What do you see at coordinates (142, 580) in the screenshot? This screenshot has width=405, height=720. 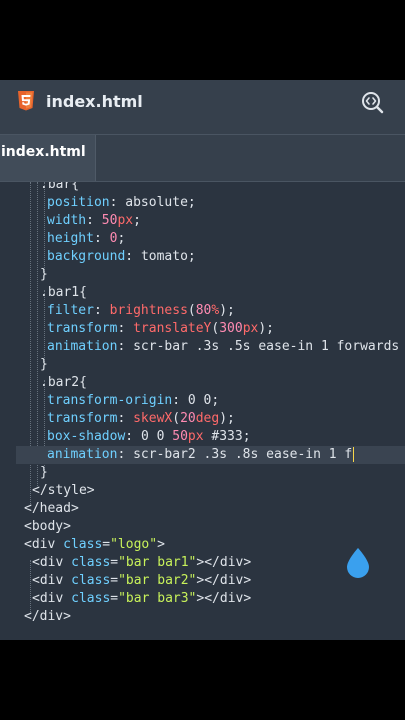 I see `code-line: <div class="bar bar2"></div>` at bounding box center [142, 580].